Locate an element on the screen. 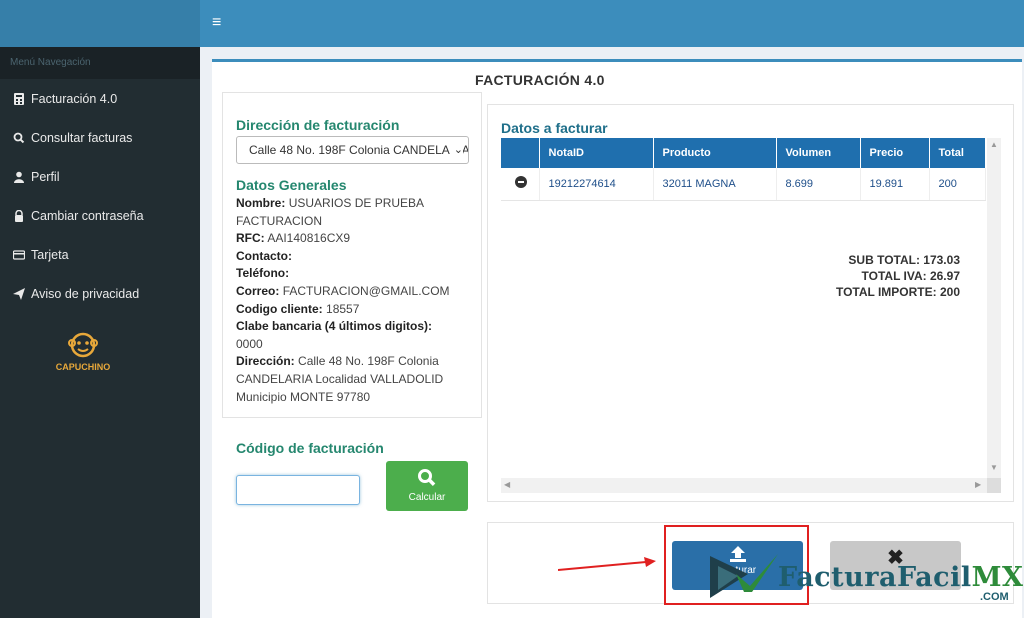  sidebar-item-label: Consultar facturas is located at coordinates (82, 137).